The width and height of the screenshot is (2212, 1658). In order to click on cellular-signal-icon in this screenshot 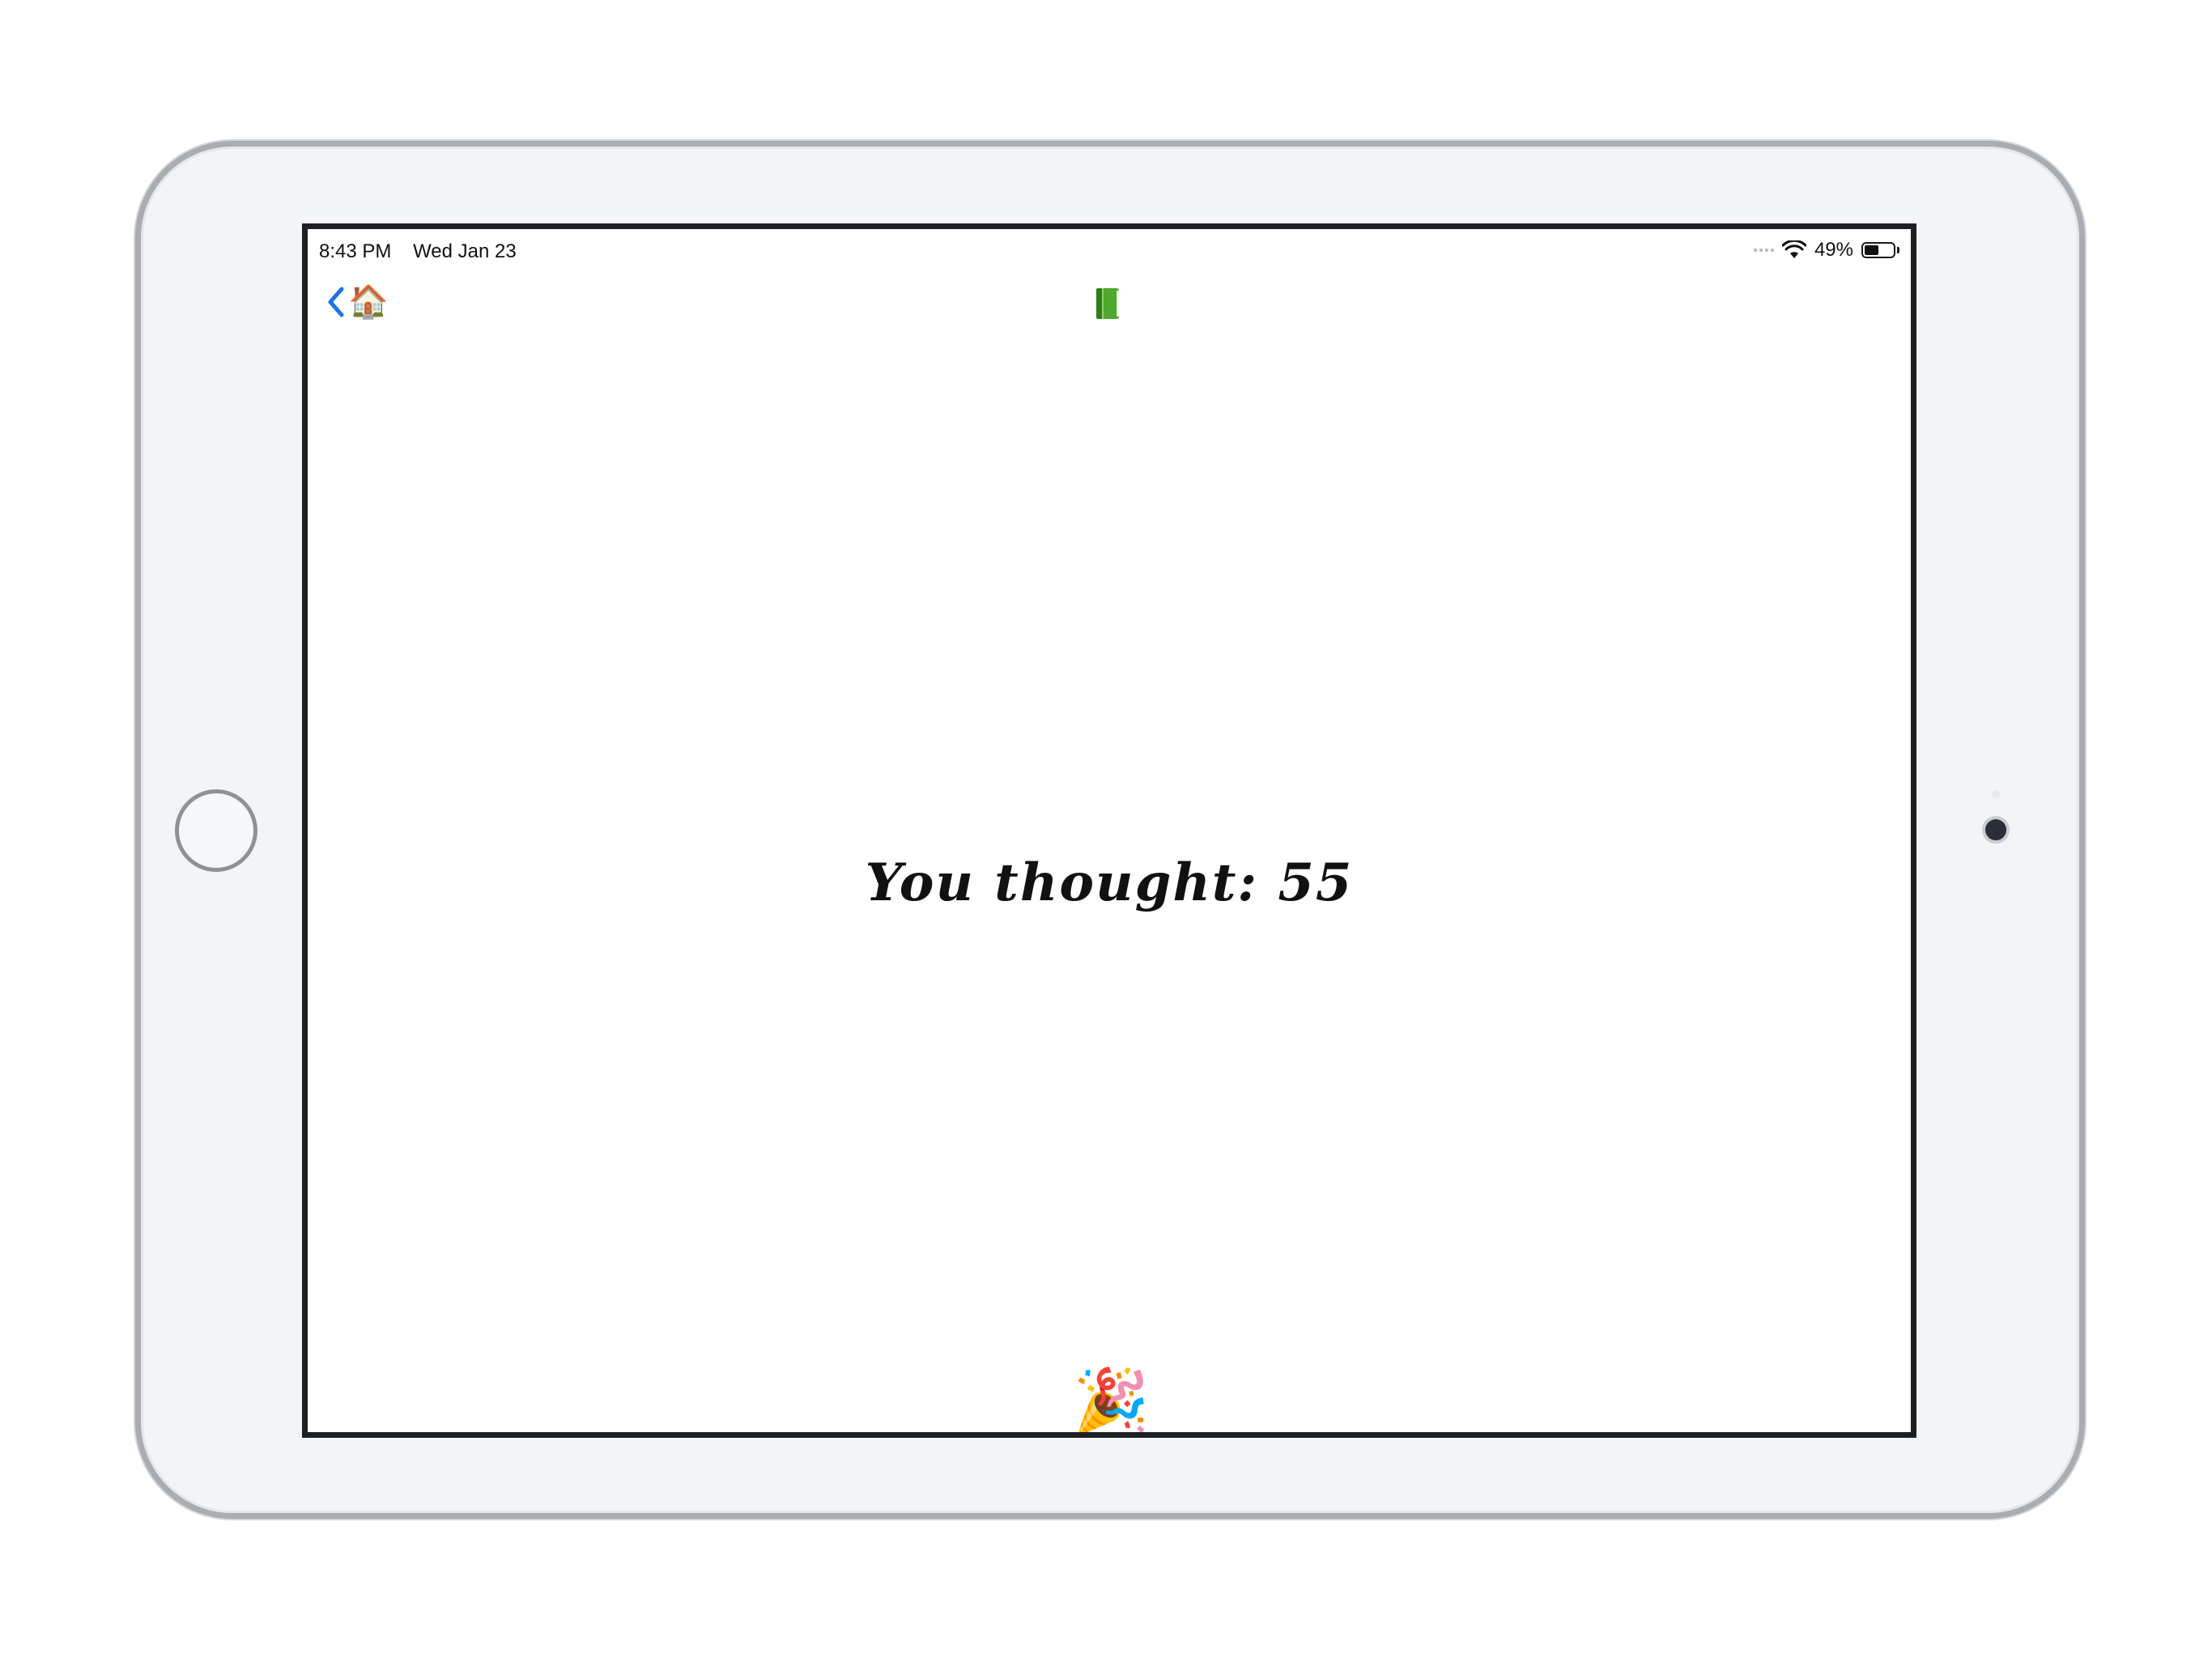, I will do `click(1763, 250)`.